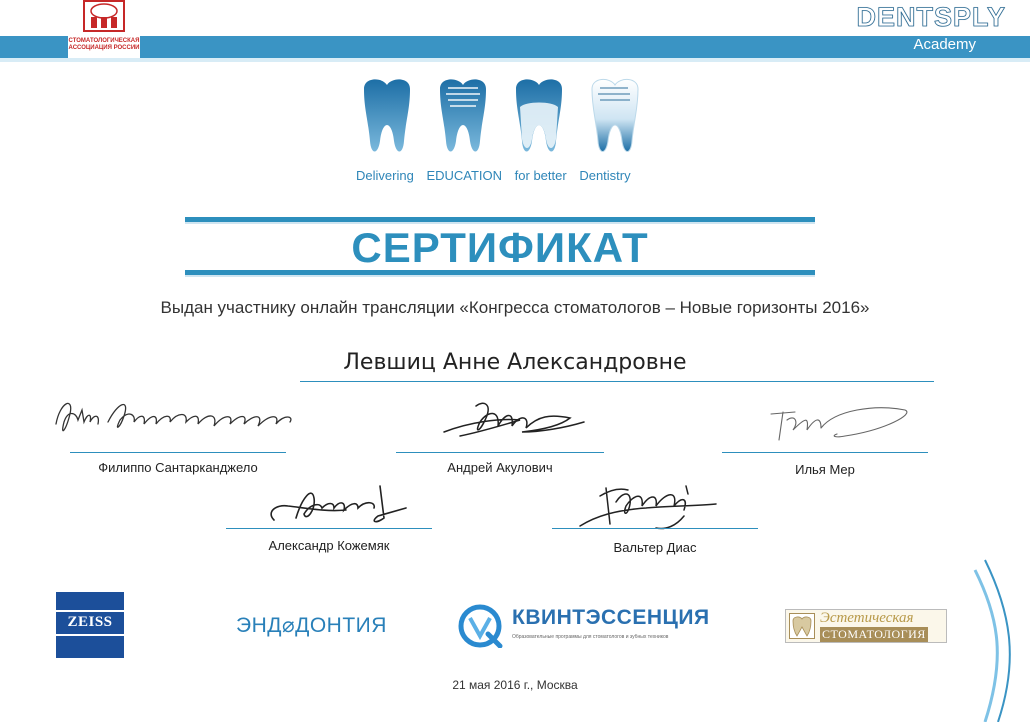  I want to click on signature-santarcangelo, so click(173, 417).